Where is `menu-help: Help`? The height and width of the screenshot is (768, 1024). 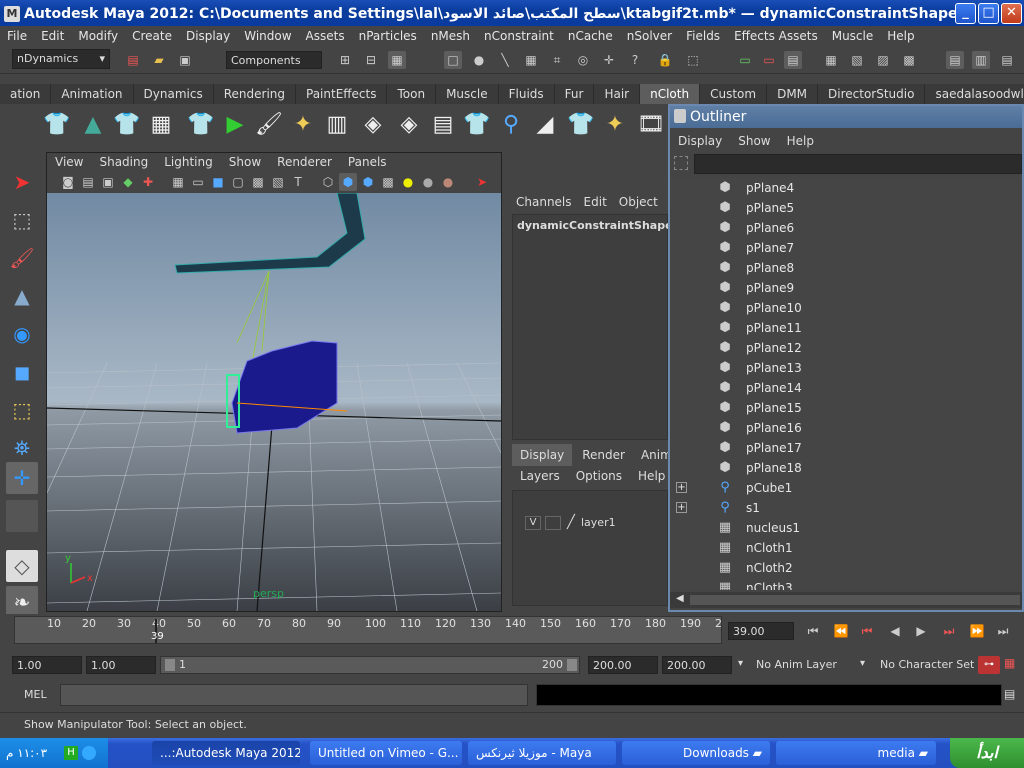
menu-help: Help is located at coordinates (900, 36).